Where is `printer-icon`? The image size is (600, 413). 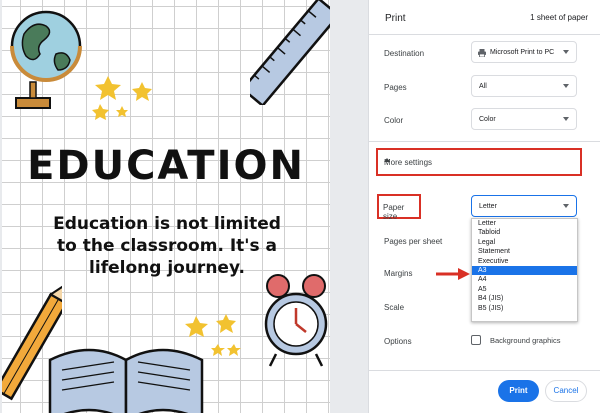 printer-icon is located at coordinates (482, 53).